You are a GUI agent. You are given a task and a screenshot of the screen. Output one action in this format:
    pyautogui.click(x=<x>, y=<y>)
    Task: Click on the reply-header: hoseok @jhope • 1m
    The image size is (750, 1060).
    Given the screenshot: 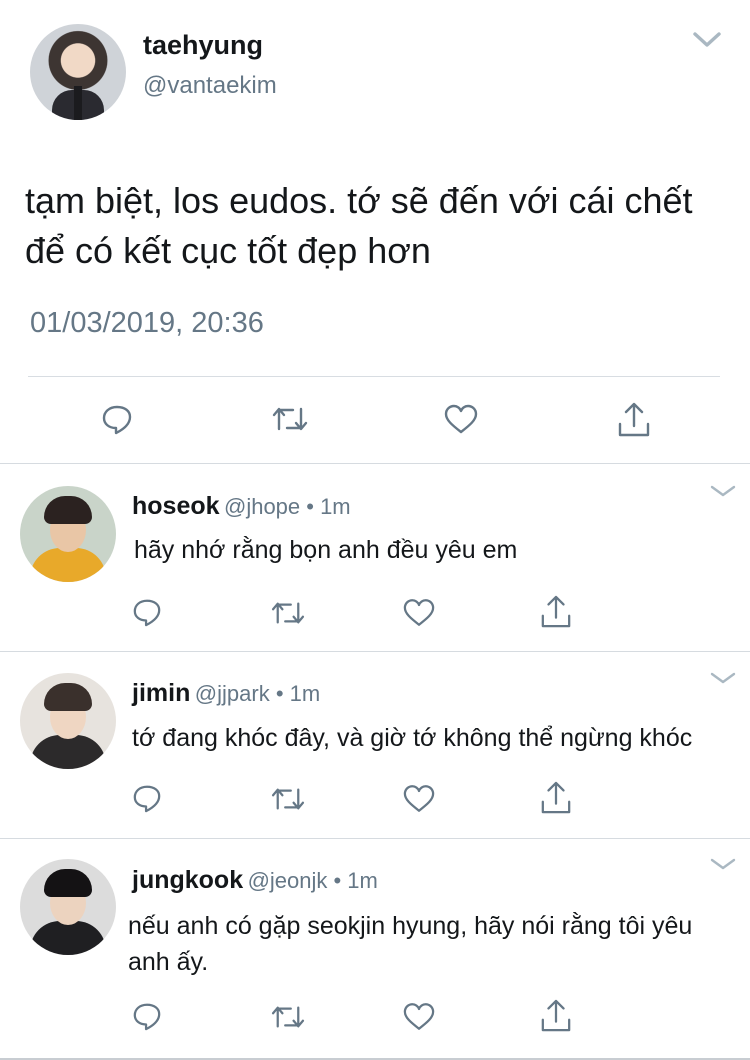 What is the action you would take?
    pyautogui.click(x=241, y=506)
    